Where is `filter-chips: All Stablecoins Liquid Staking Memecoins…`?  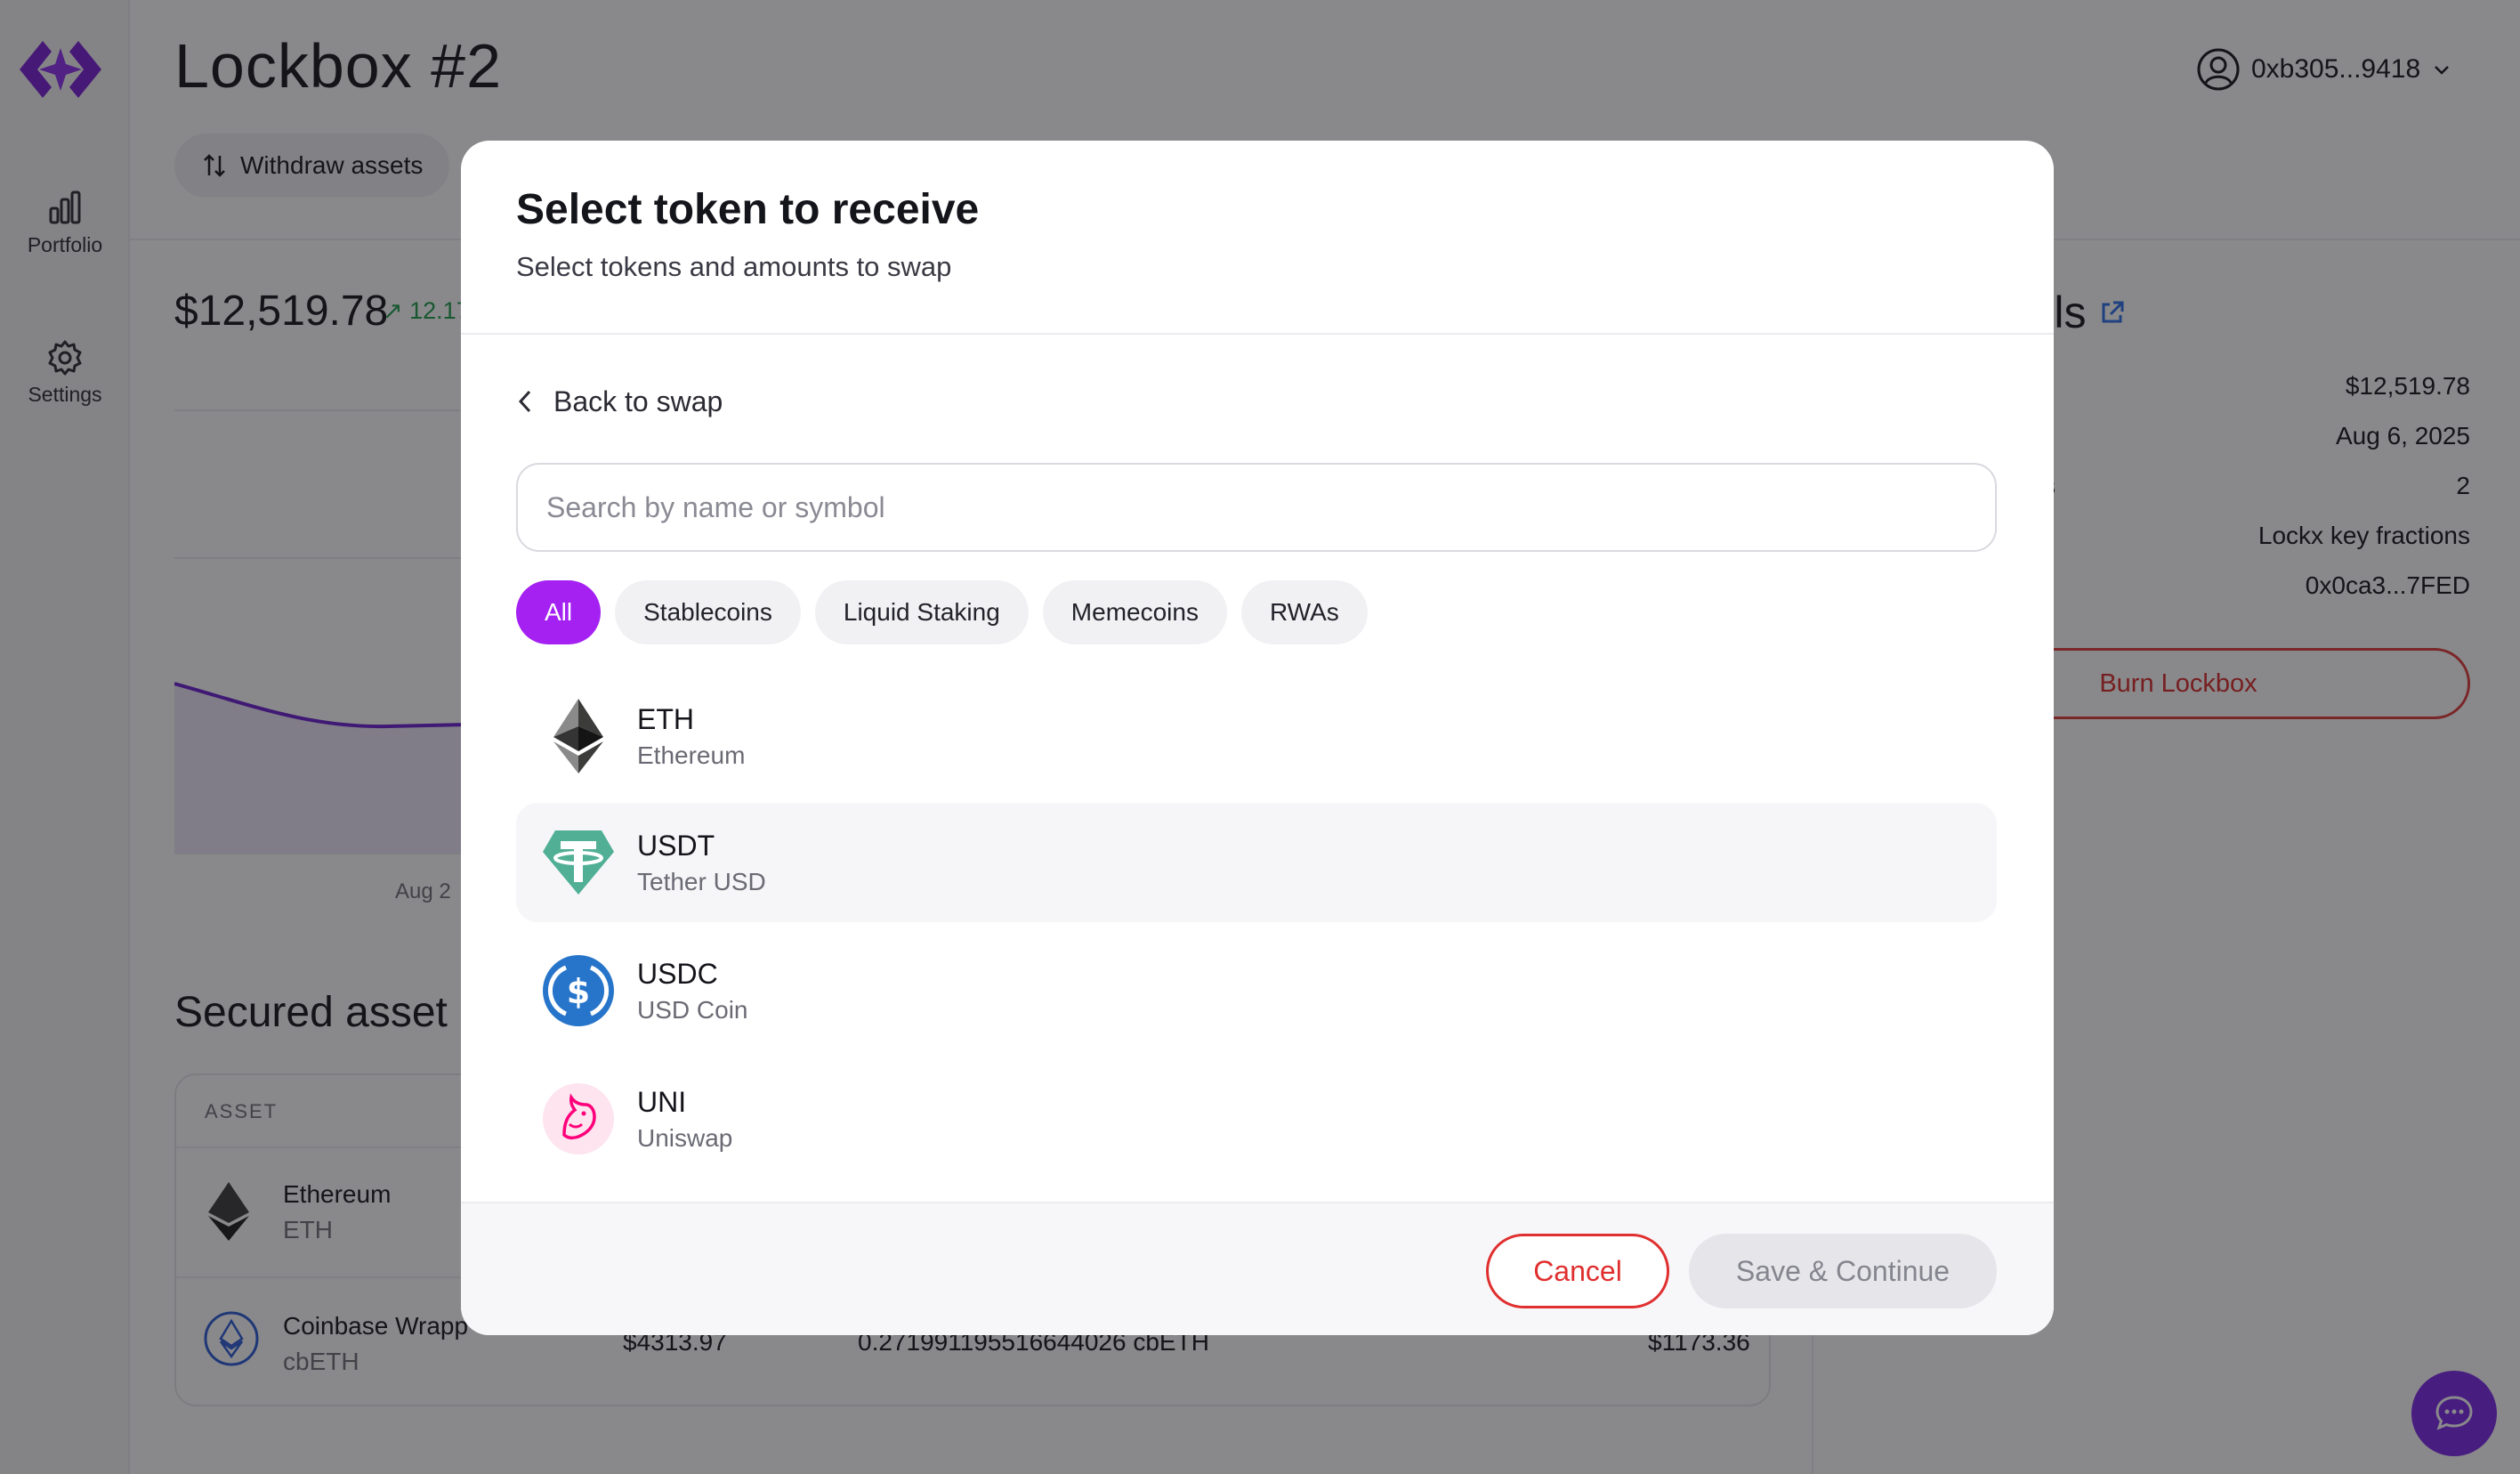
filter-chips: All Stablecoins Liquid Staking Memecoins… is located at coordinates (942, 612).